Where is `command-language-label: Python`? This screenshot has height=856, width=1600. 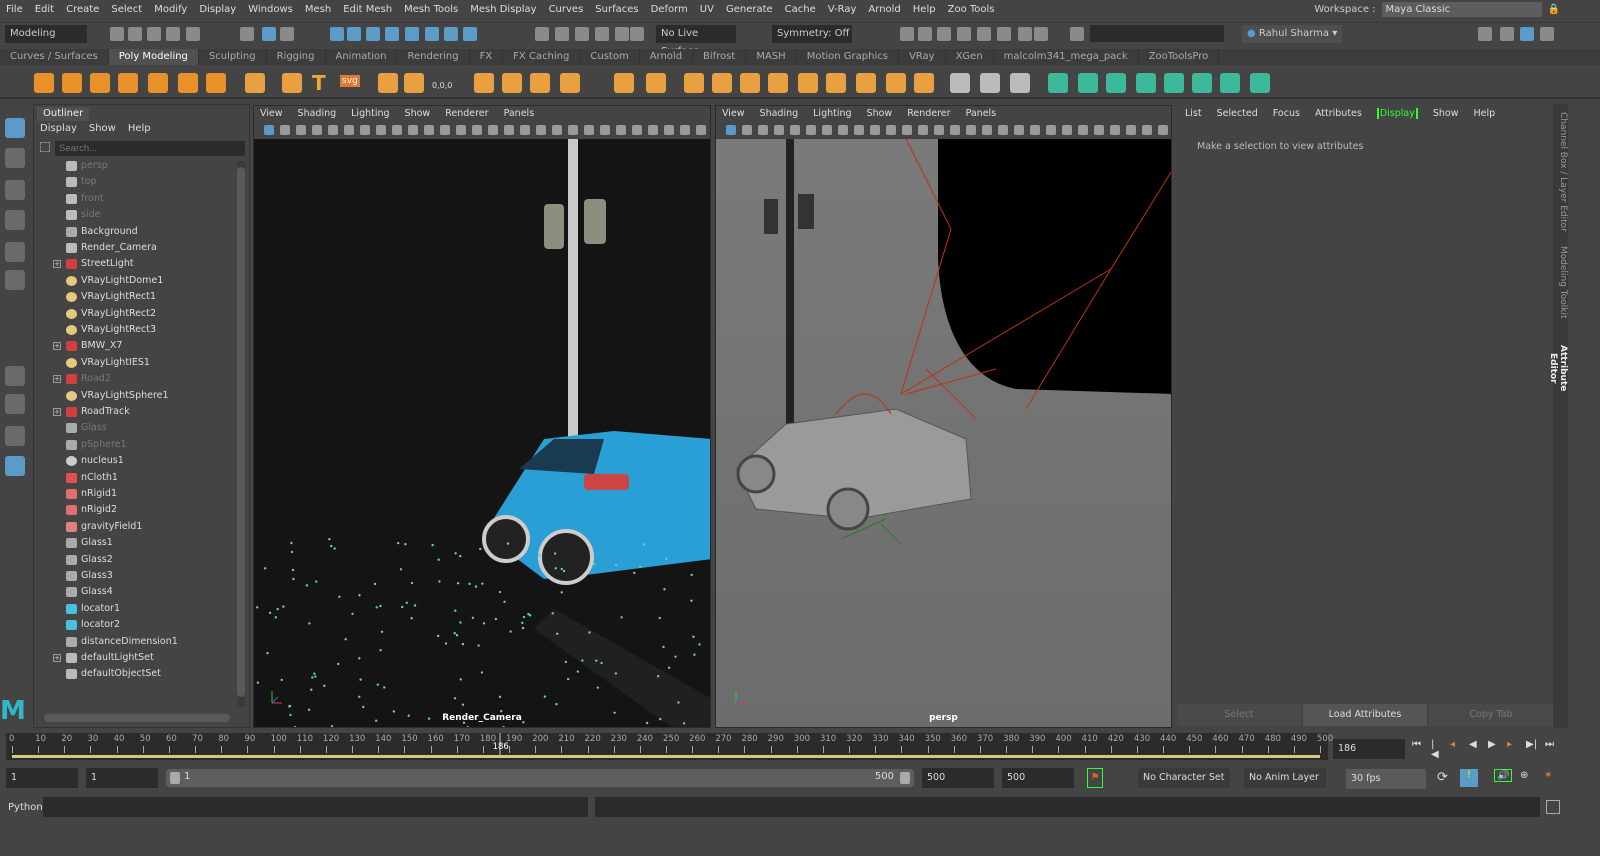
command-language-label: Python is located at coordinates (25, 807).